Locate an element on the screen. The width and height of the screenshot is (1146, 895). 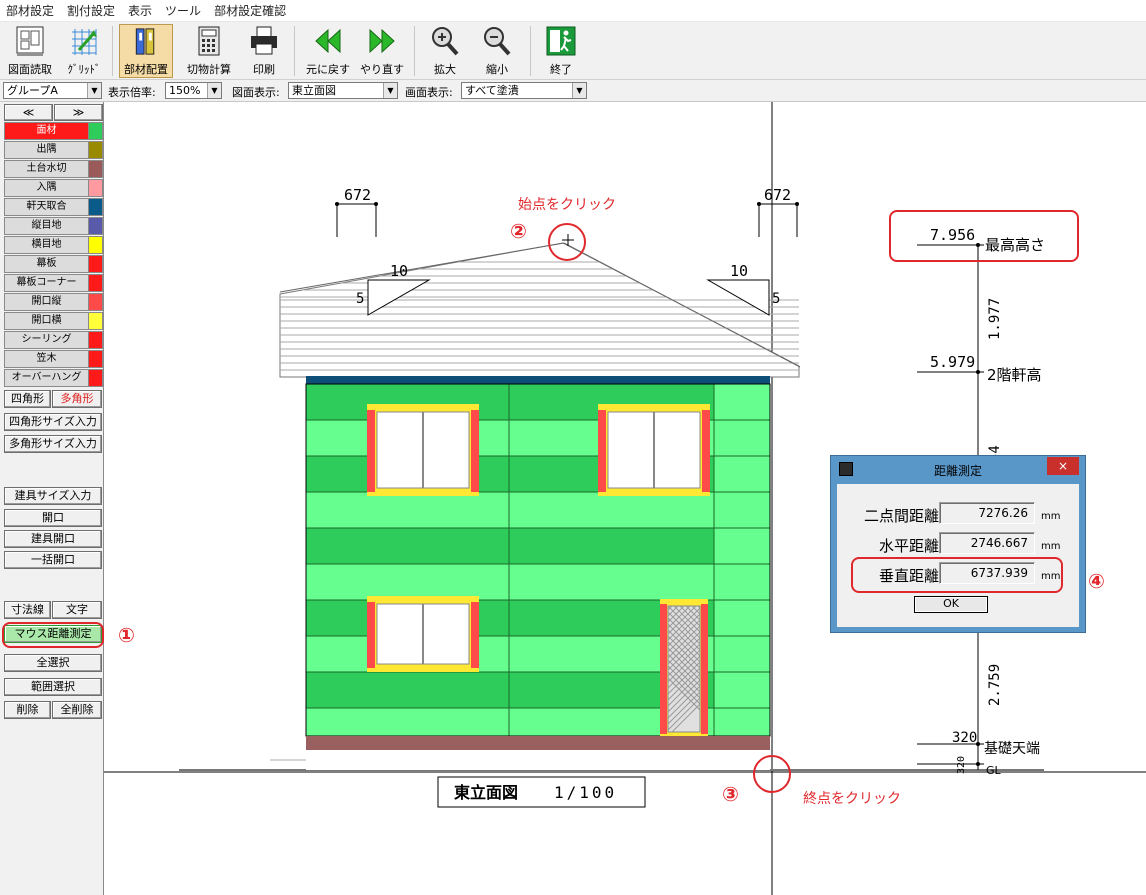
layer-item: 幕板コーナー is located at coordinates (53, 283).